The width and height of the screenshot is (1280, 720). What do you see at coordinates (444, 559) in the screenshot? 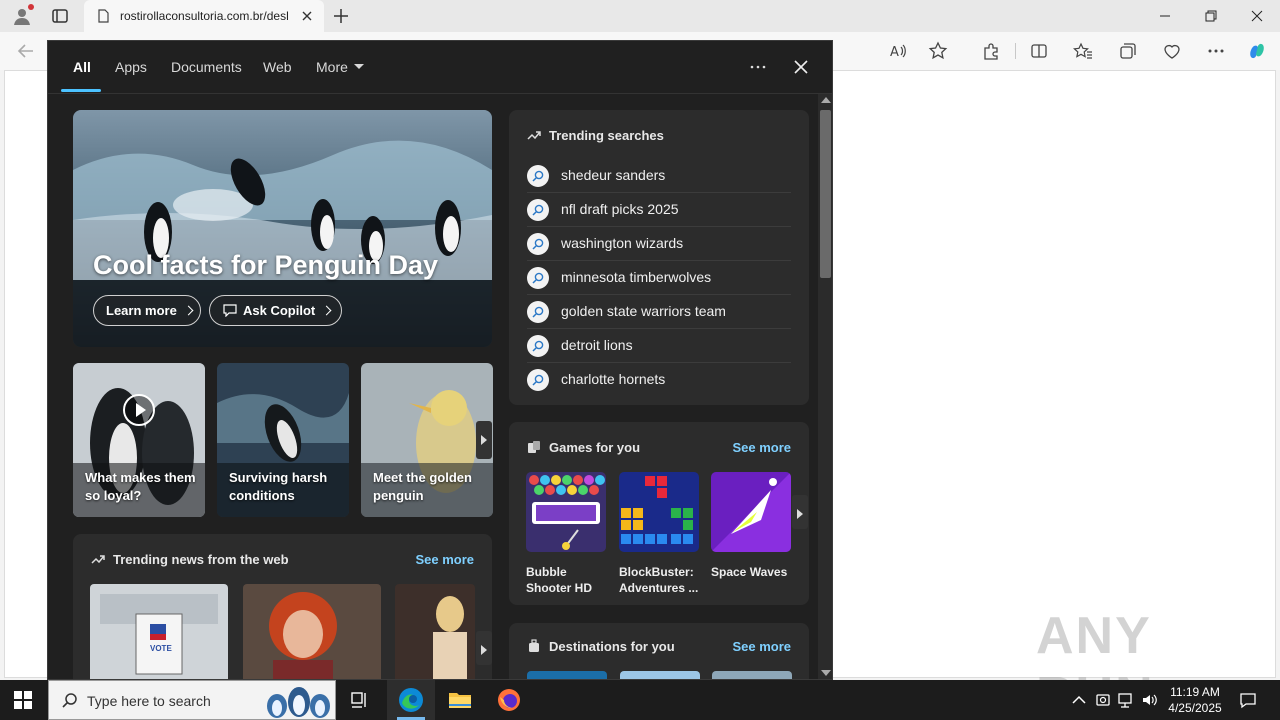
I see `news-see-more-link: See more` at bounding box center [444, 559].